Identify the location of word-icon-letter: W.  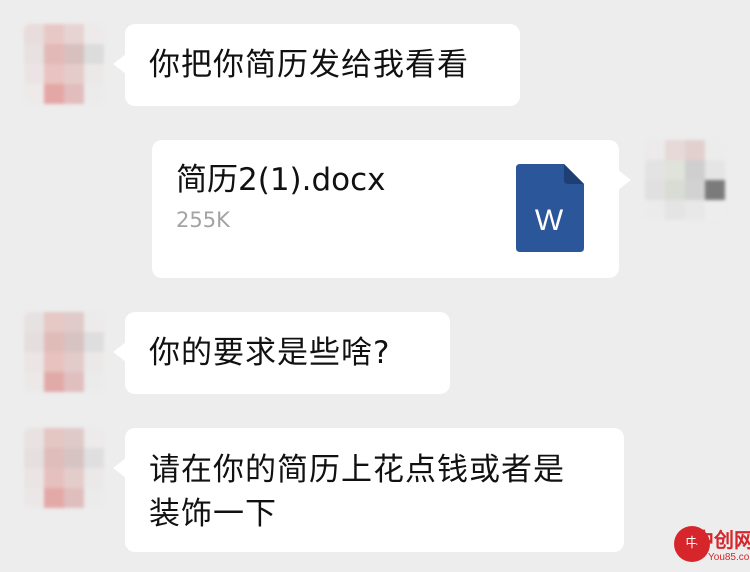
(549, 220).